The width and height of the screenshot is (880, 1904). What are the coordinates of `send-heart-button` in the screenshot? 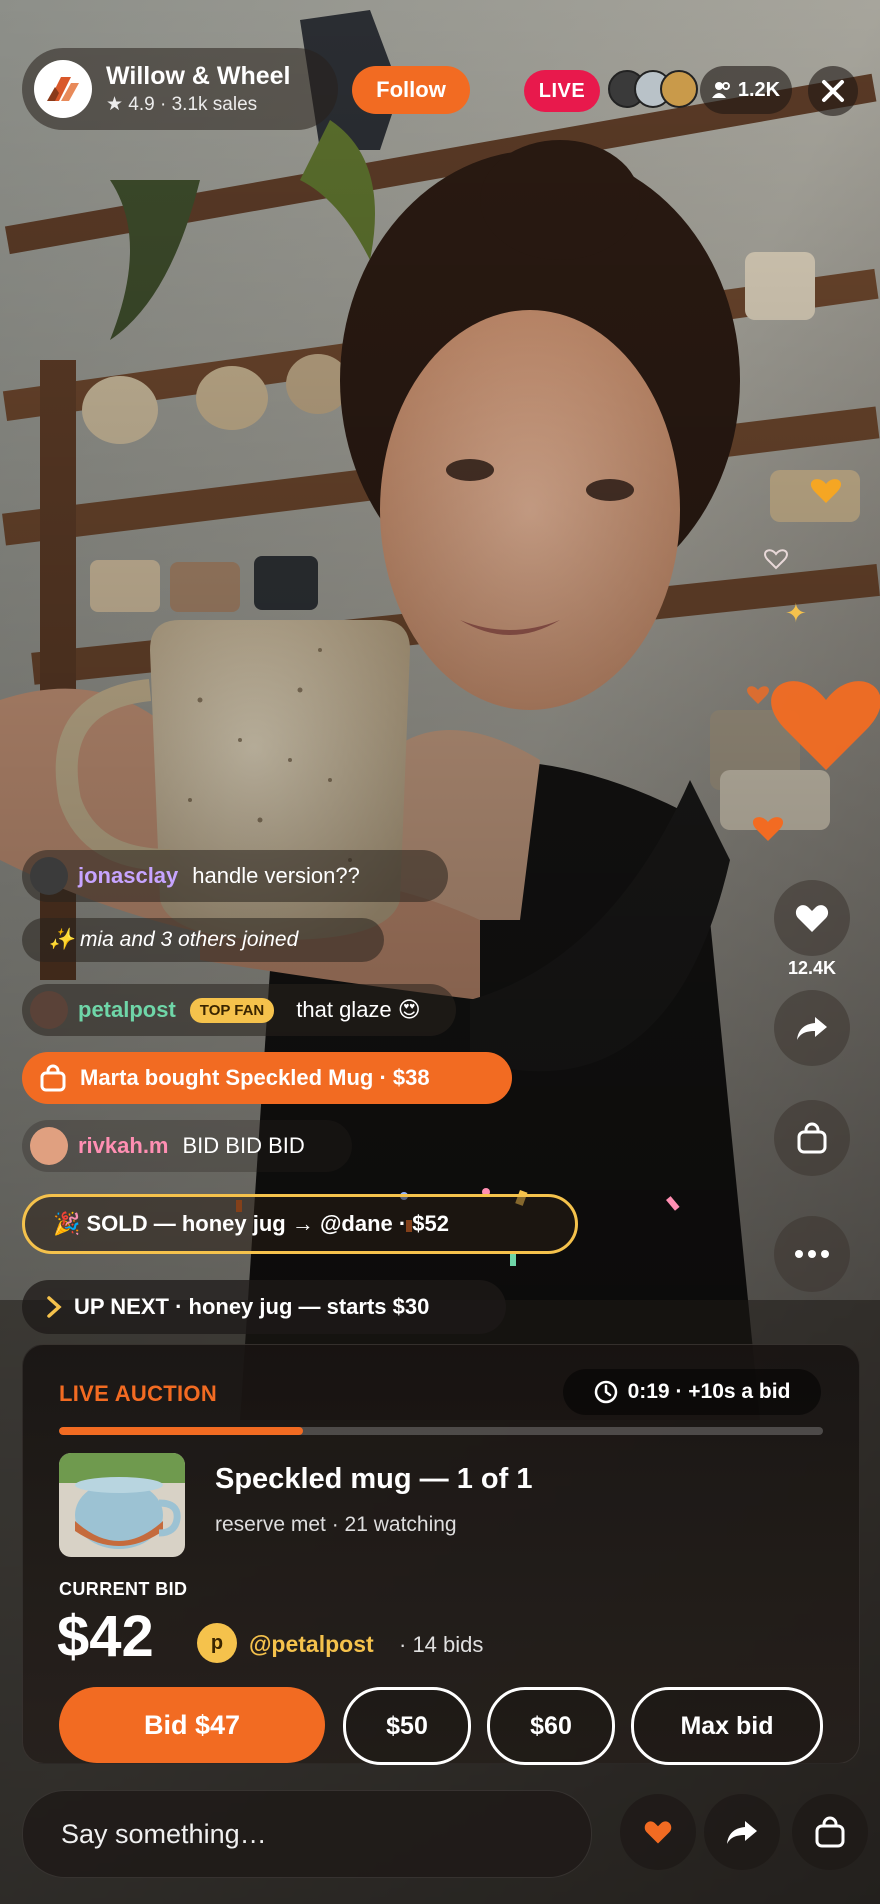 It's located at (658, 1832).